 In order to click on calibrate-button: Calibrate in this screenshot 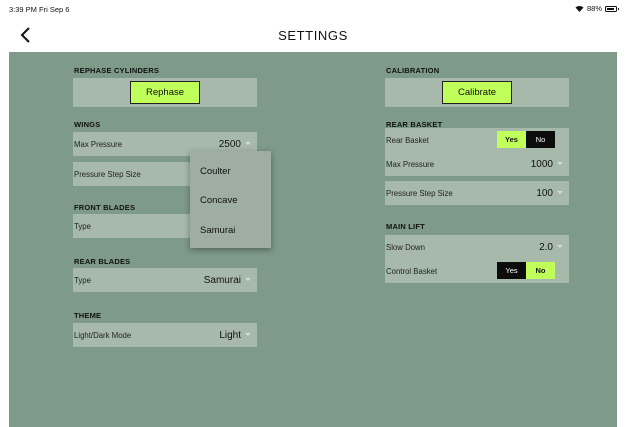, I will do `click(477, 92)`.